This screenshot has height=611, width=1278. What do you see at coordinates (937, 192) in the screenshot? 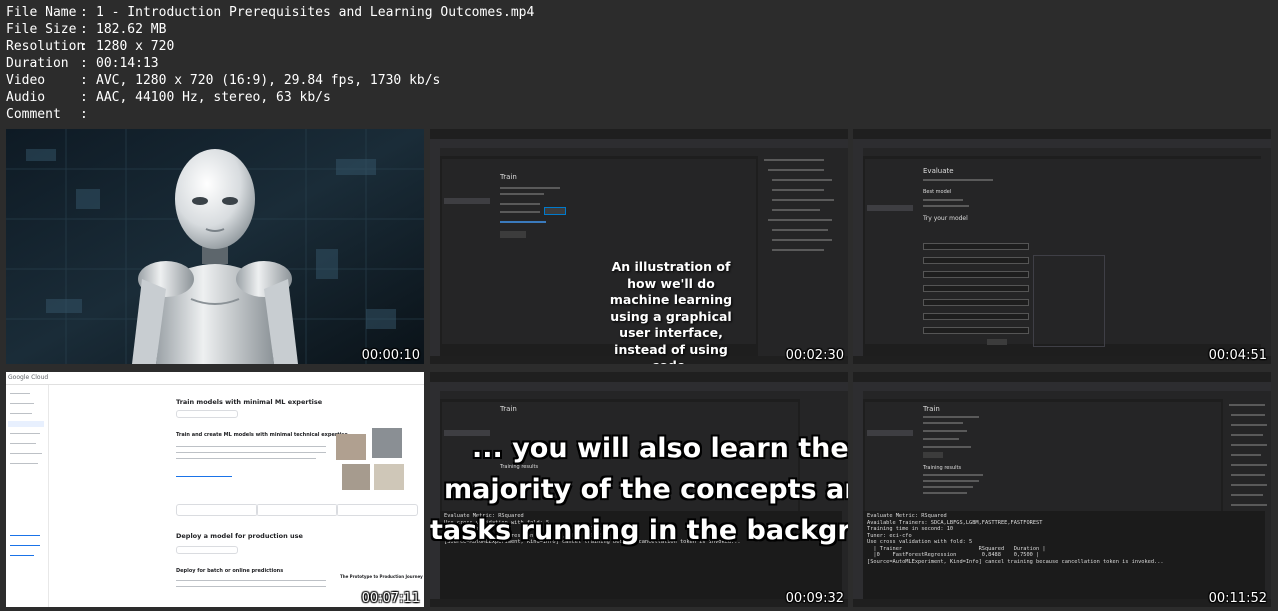
I see `best-model-heading: Best model` at bounding box center [937, 192].